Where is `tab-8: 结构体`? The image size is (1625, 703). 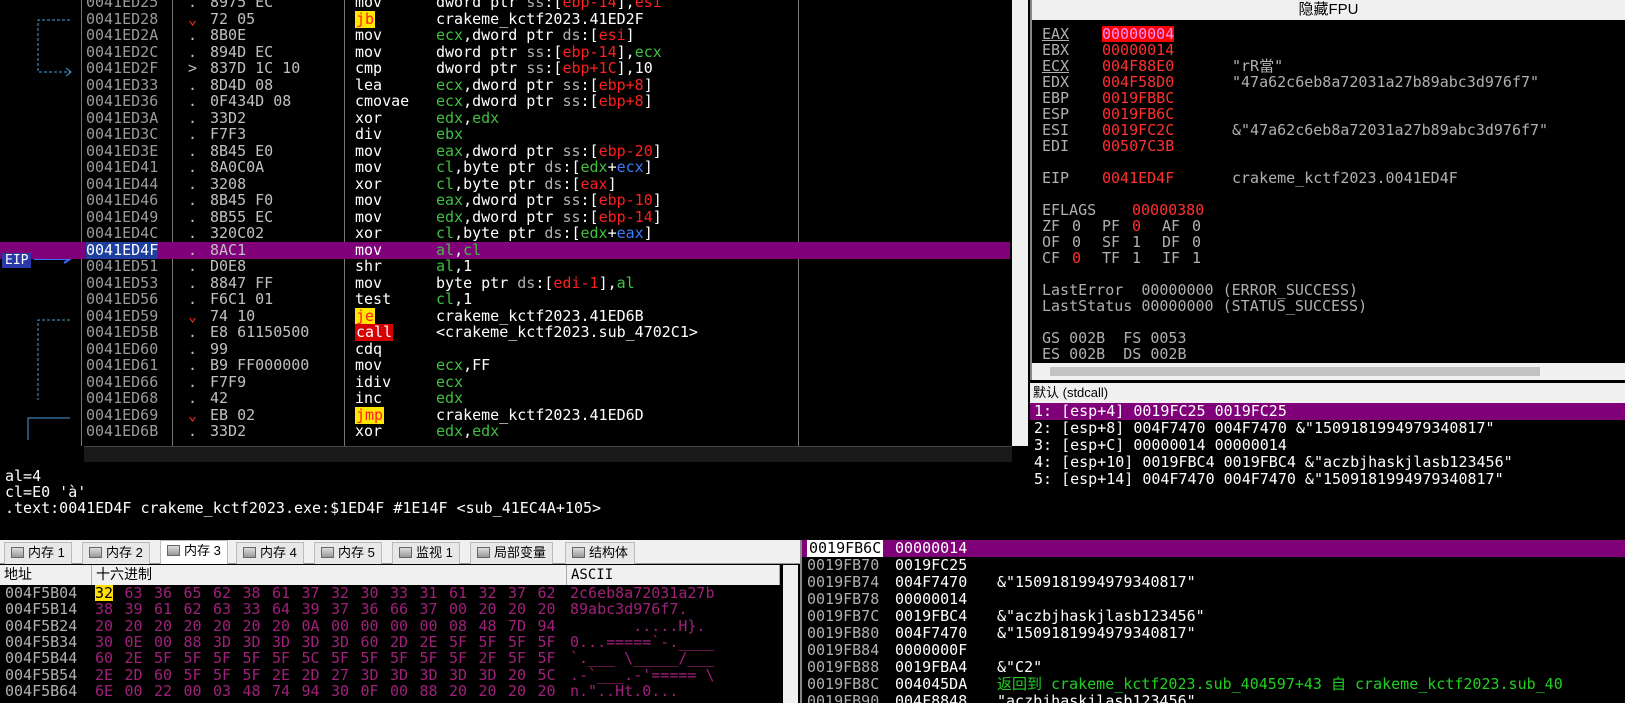 tab-8: 结构体 is located at coordinates (600, 553).